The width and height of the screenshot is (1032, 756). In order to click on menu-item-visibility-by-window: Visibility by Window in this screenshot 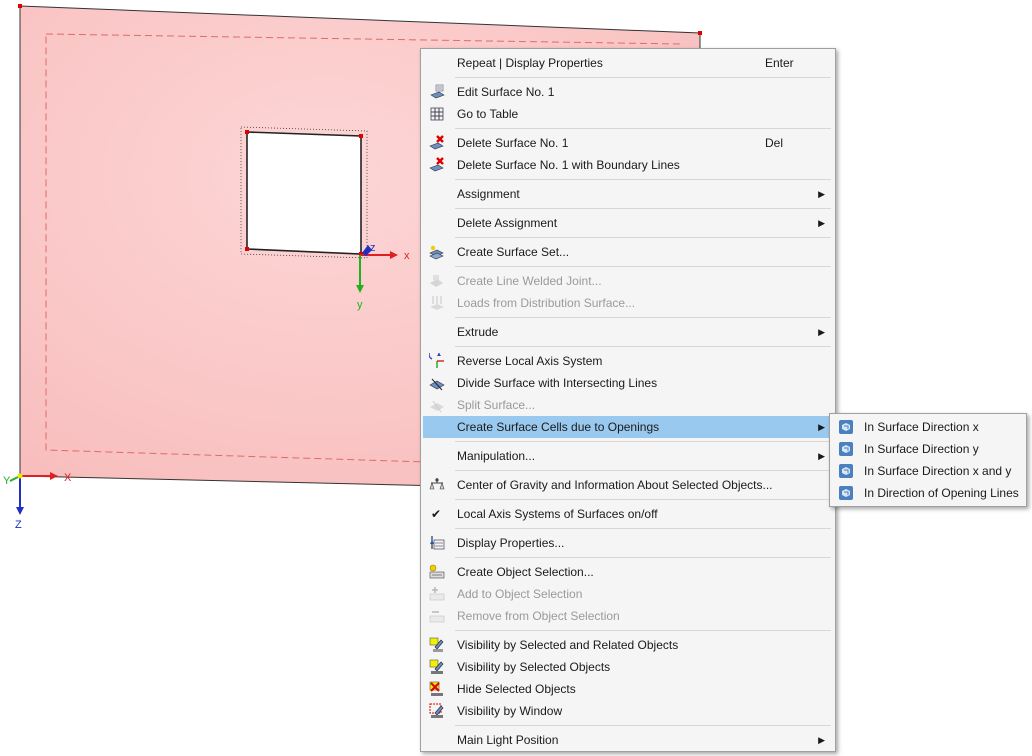, I will do `click(628, 711)`.